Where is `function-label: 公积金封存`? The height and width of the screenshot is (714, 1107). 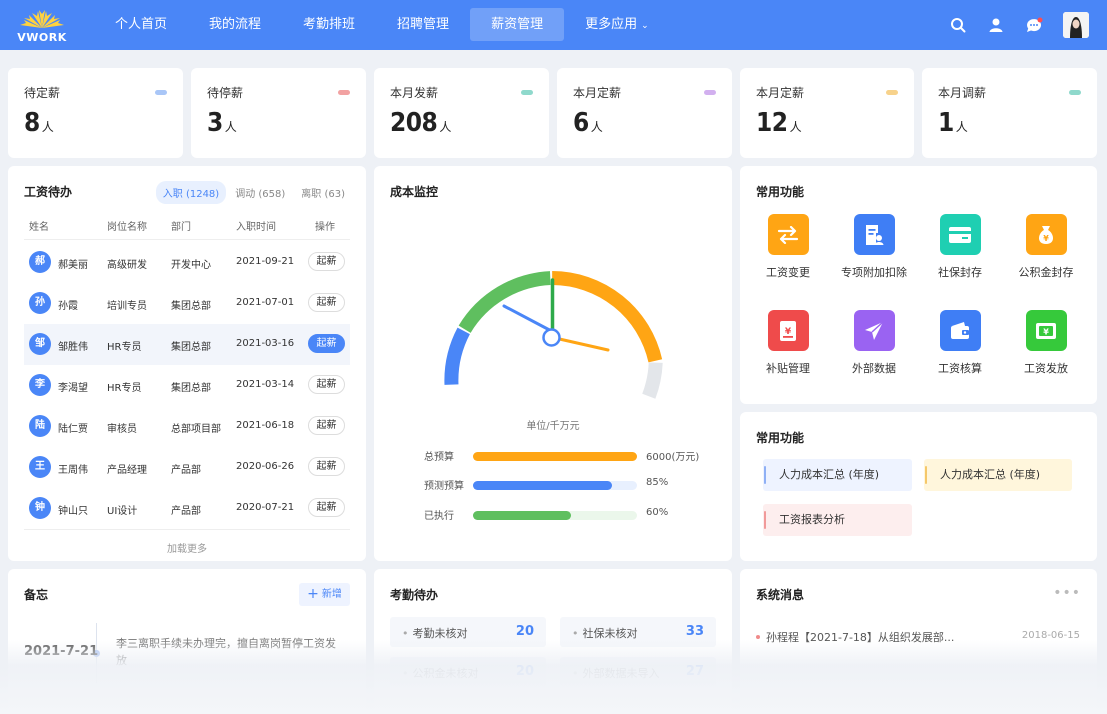 function-label: 公积金封存 is located at coordinates (1046, 272).